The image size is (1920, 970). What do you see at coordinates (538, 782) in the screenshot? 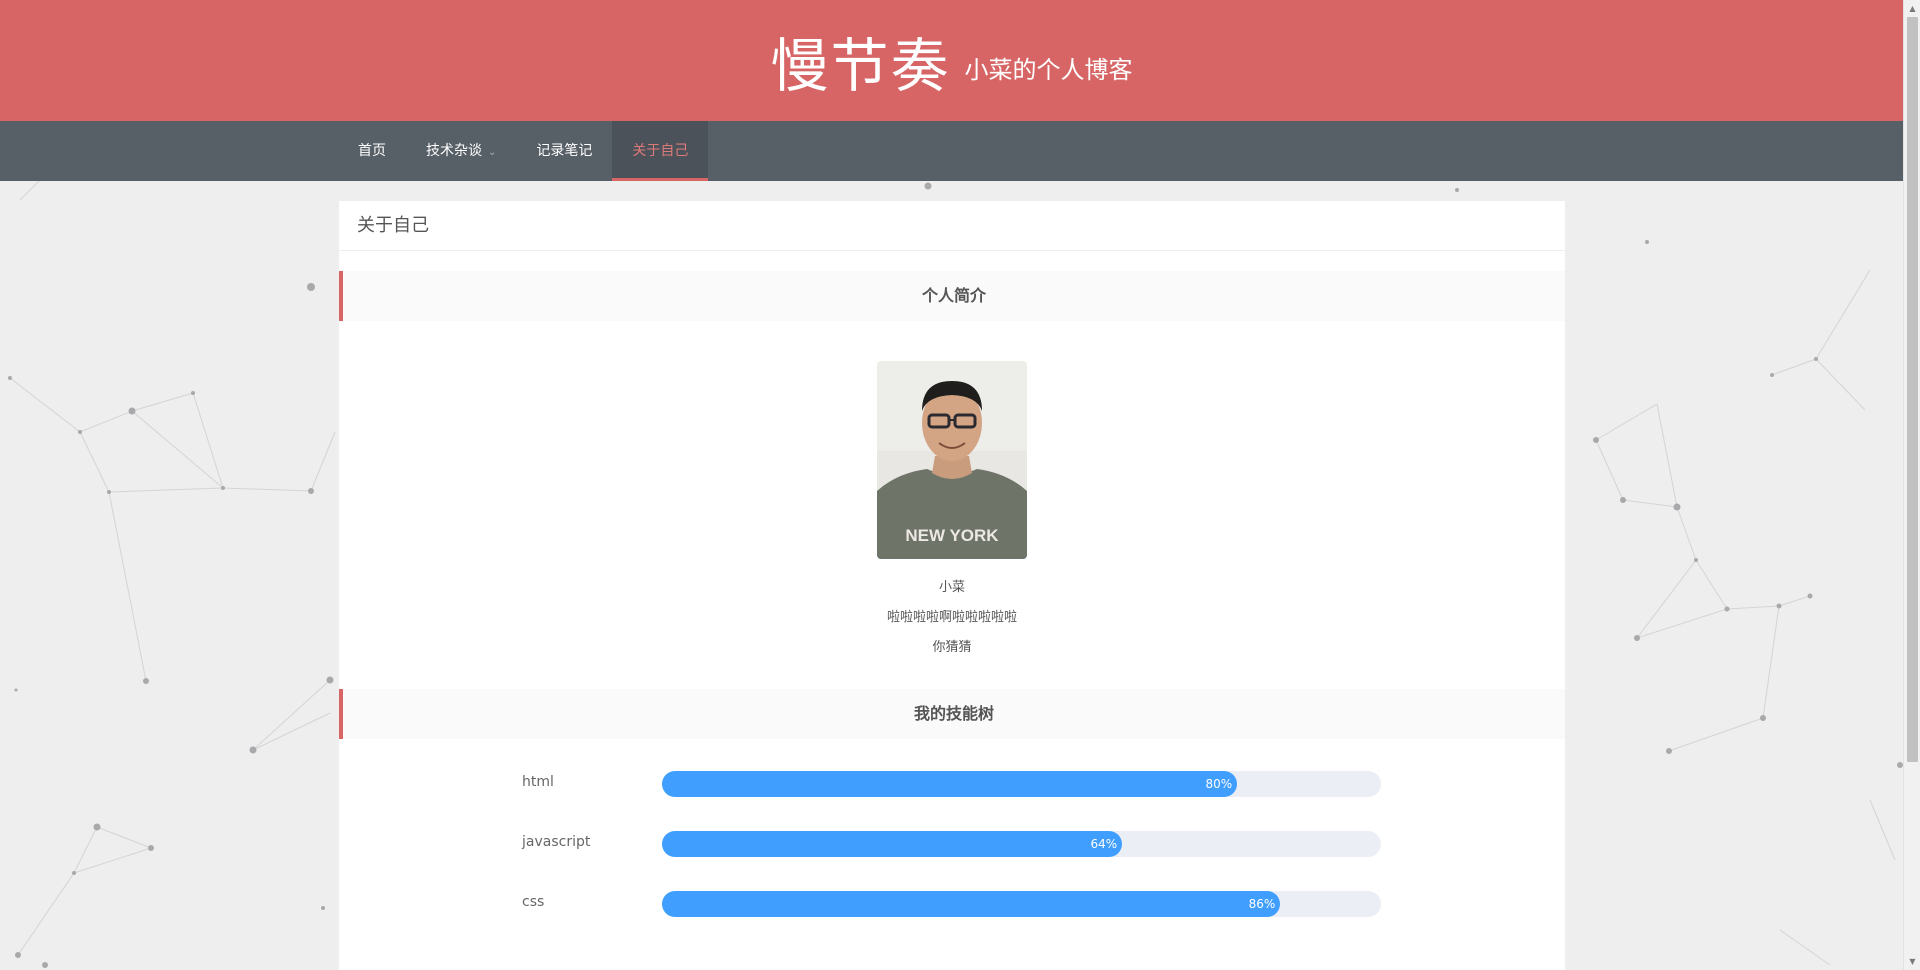
I see `skill-name: html` at bounding box center [538, 782].